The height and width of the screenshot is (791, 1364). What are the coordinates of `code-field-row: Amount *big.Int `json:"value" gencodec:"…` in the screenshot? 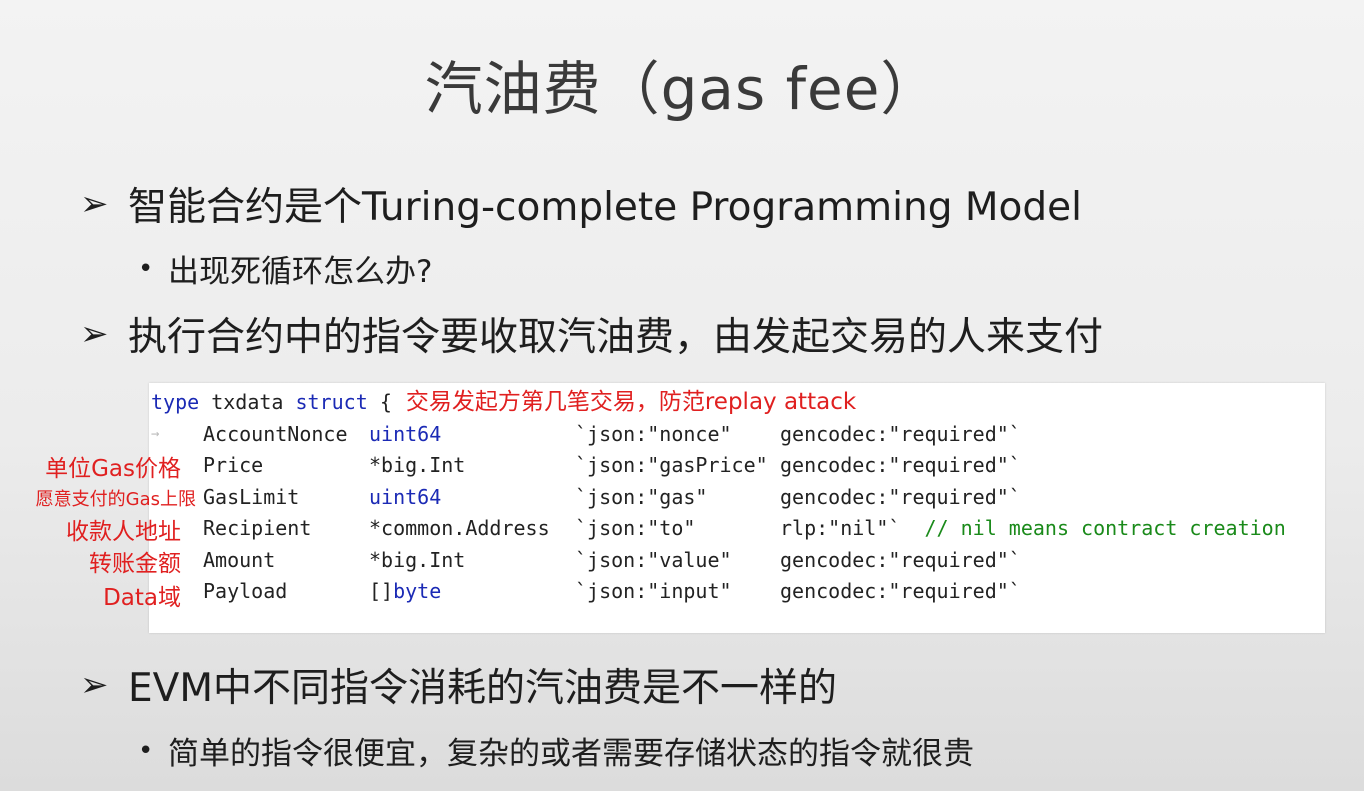 It's located at (717, 561).